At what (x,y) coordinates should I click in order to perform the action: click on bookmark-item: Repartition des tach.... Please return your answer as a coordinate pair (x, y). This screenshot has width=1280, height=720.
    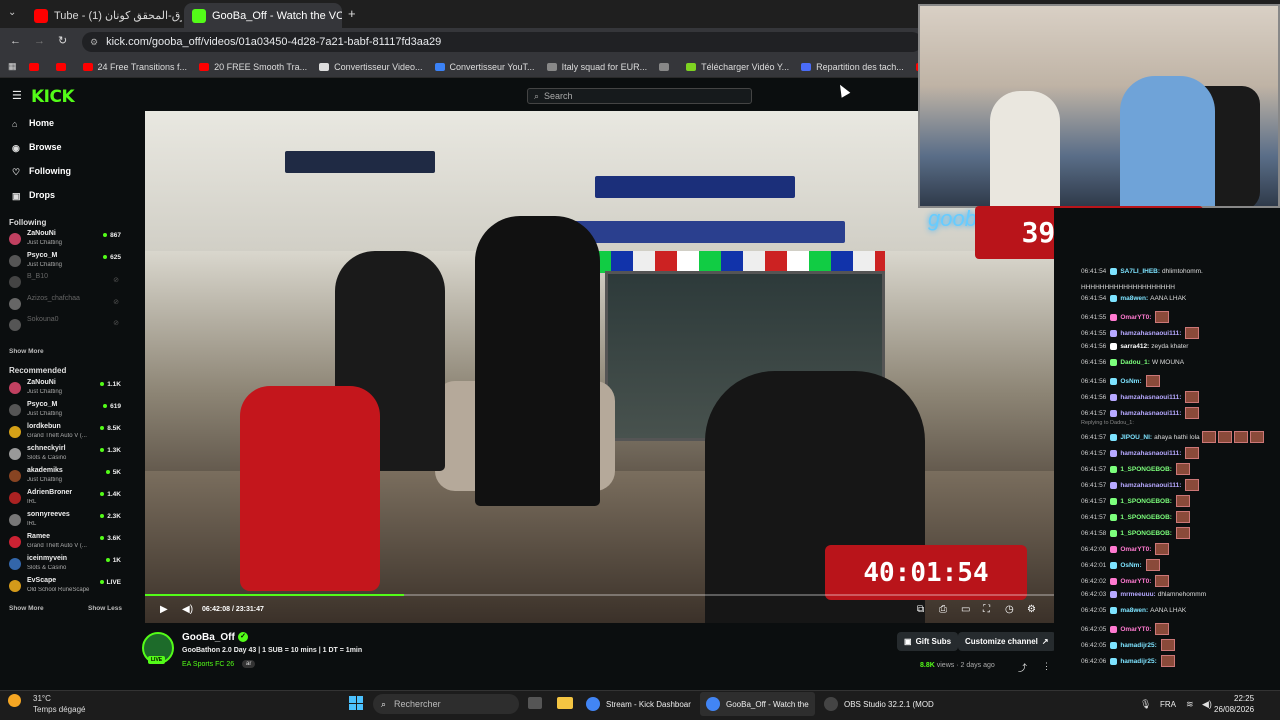
    Looking at the image, I should click on (852, 67).